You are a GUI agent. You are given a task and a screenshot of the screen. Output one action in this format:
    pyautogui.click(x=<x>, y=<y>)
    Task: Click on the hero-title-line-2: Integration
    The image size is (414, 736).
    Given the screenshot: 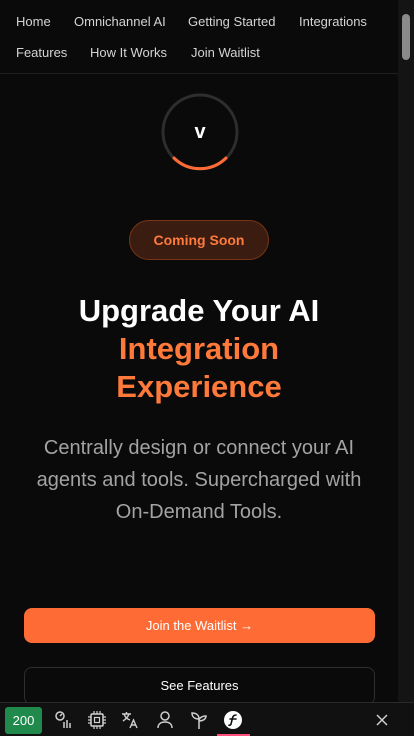 What is the action you would take?
    pyautogui.click(x=199, y=348)
    